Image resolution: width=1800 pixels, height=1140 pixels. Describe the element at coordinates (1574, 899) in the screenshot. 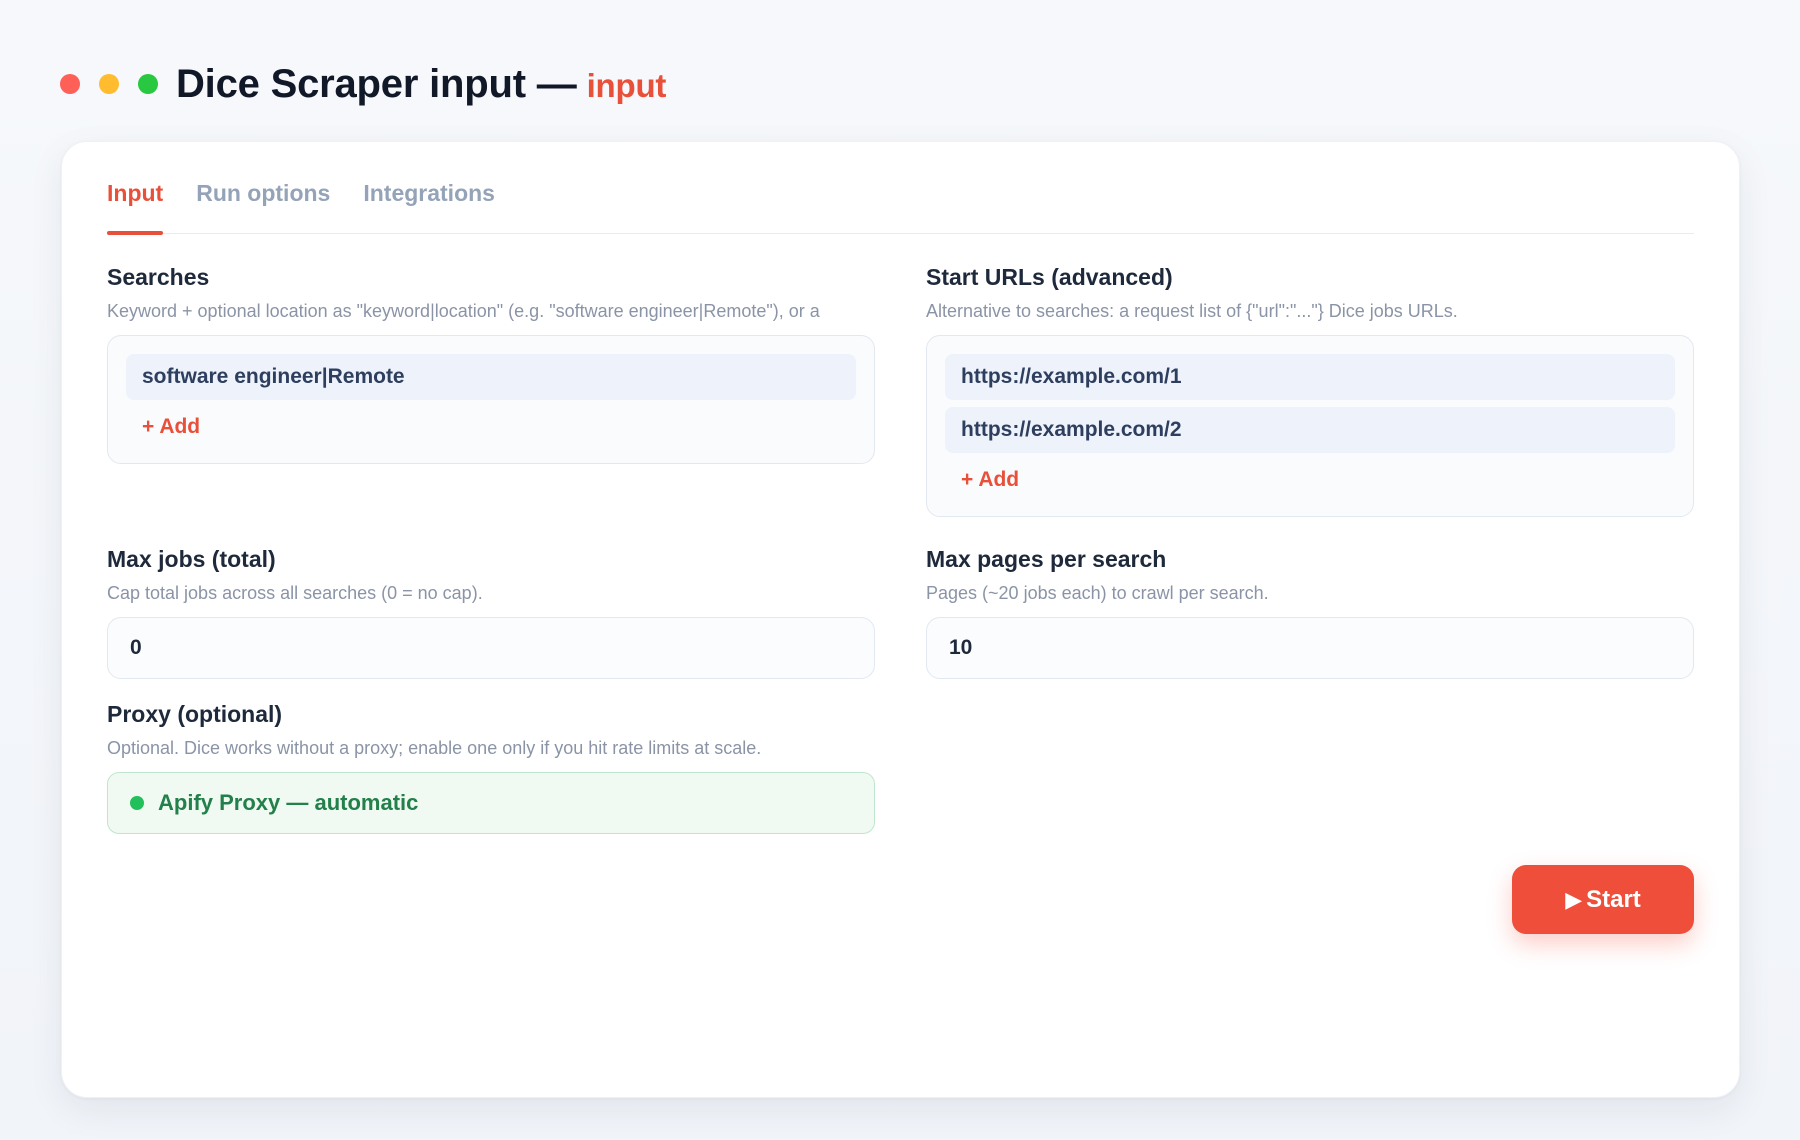

I see `play-icon: ▶` at that location.